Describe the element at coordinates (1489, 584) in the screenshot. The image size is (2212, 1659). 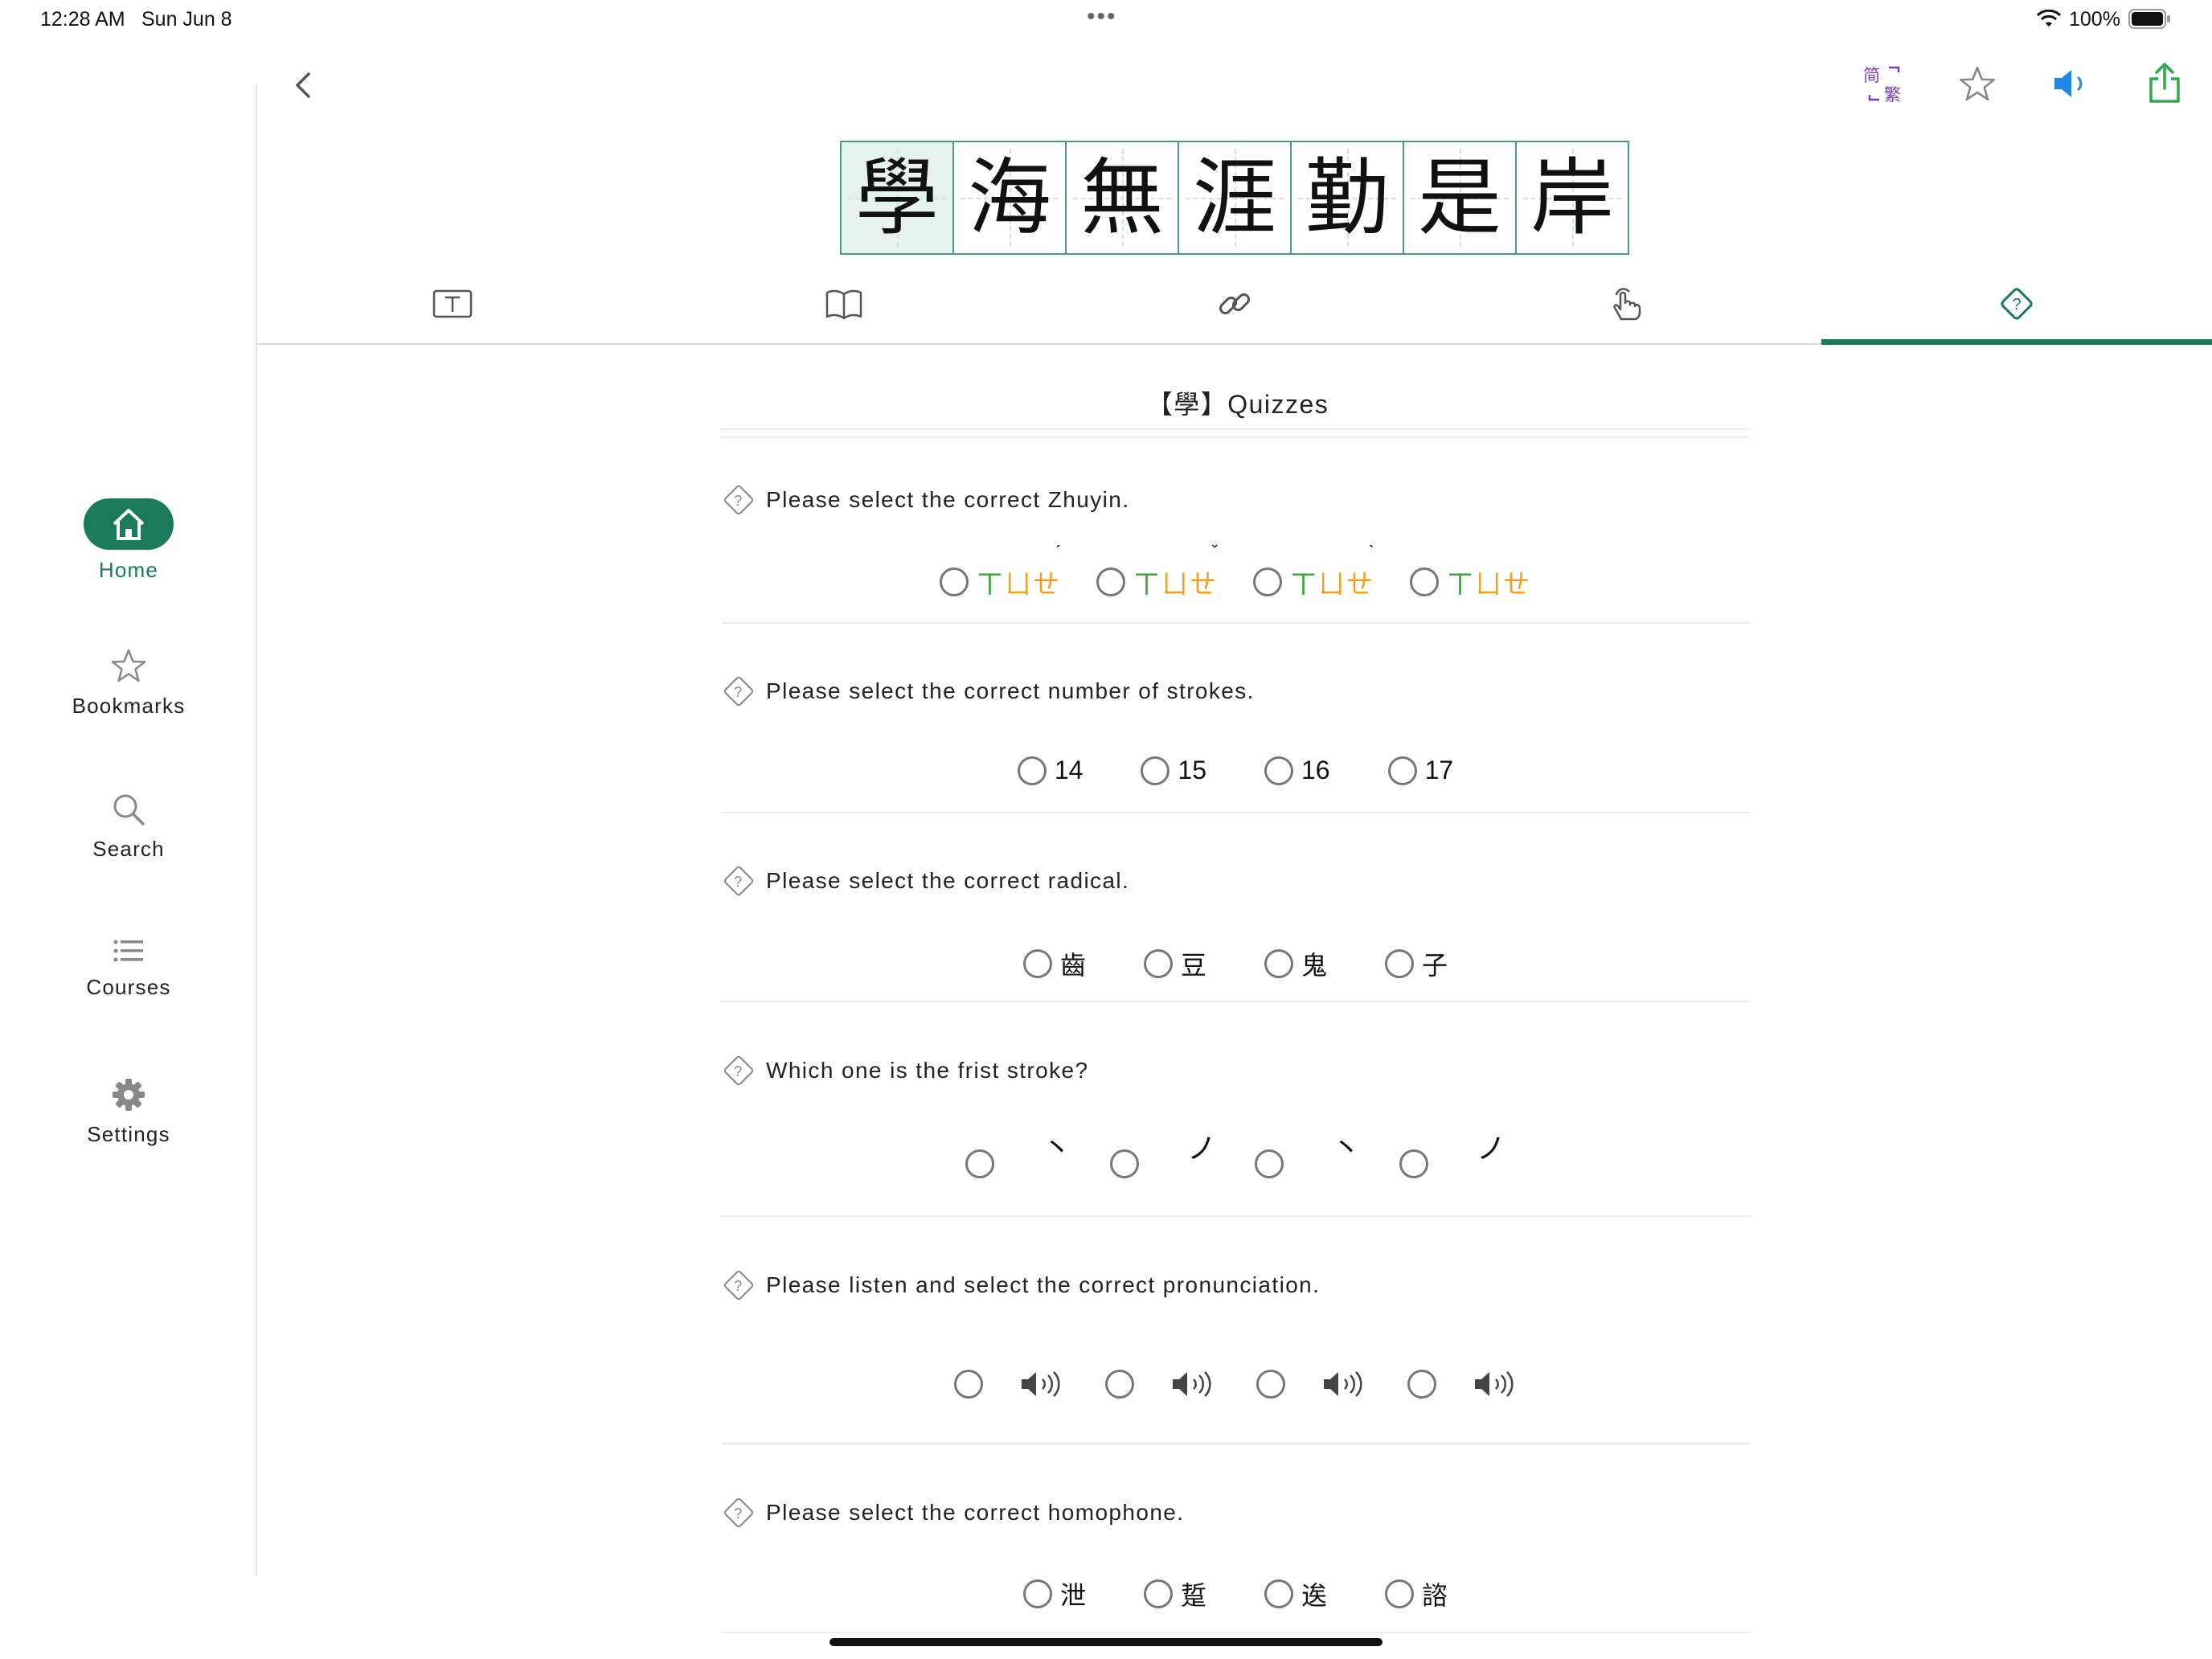
I see `zhuyin-option: ㄒㄩㄝ` at that location.